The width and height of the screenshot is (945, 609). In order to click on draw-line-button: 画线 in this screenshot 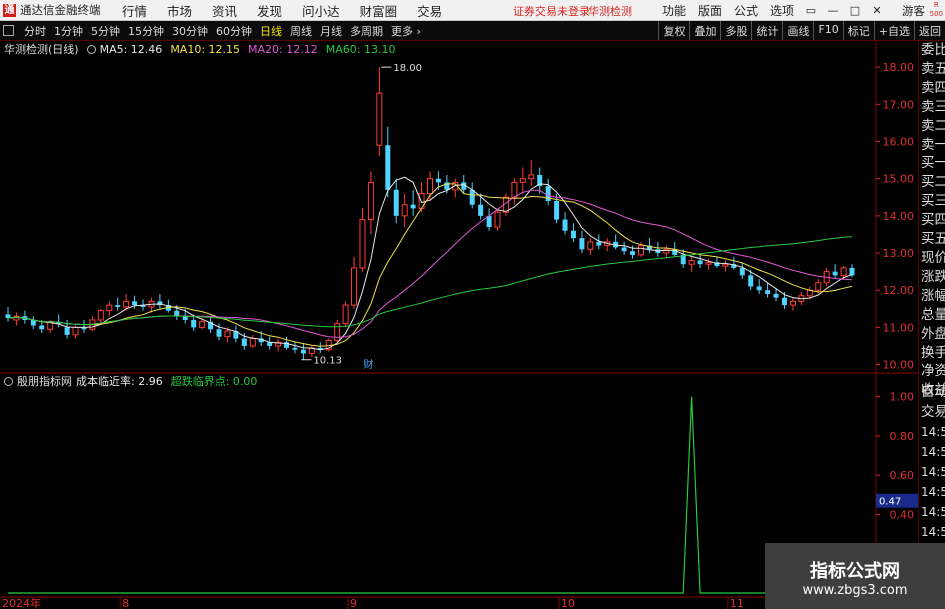, I will do `click(797, 30)`.